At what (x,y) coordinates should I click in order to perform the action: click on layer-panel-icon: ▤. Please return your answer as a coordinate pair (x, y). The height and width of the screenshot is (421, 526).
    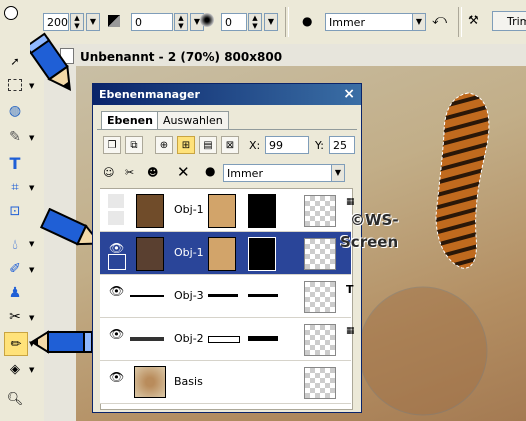
    Looking at the image, I should click on (208, 145).